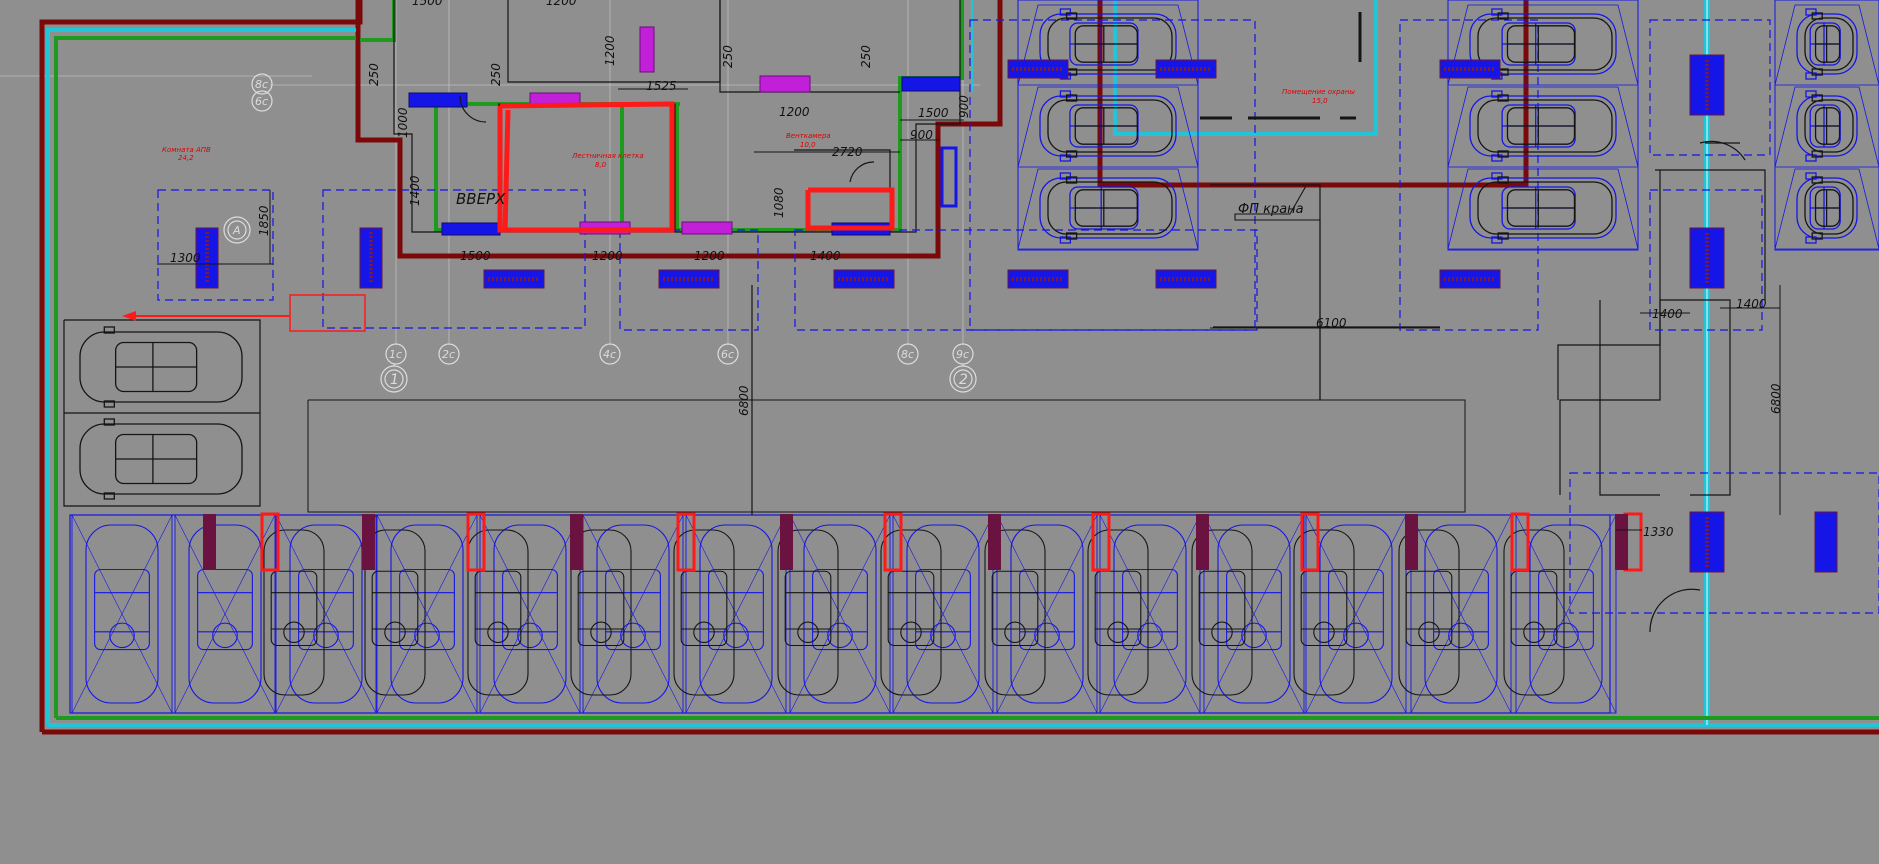 This screenshot has width=1879, height=864. Describe the element at coordinates (1281, 66) in the screenshot. I see `crane-area-details` at that location.